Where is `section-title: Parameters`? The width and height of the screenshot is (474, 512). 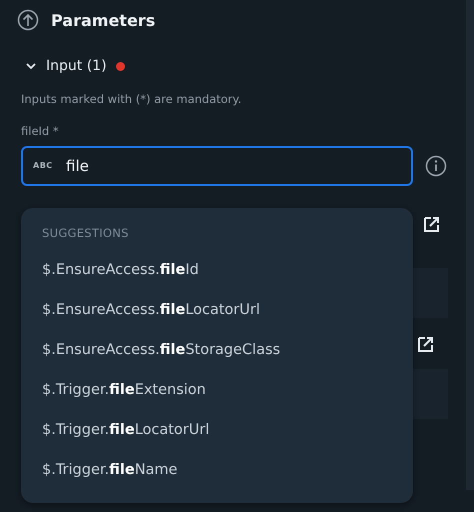 section-title: Parameters is located at coordinates (103, 20).